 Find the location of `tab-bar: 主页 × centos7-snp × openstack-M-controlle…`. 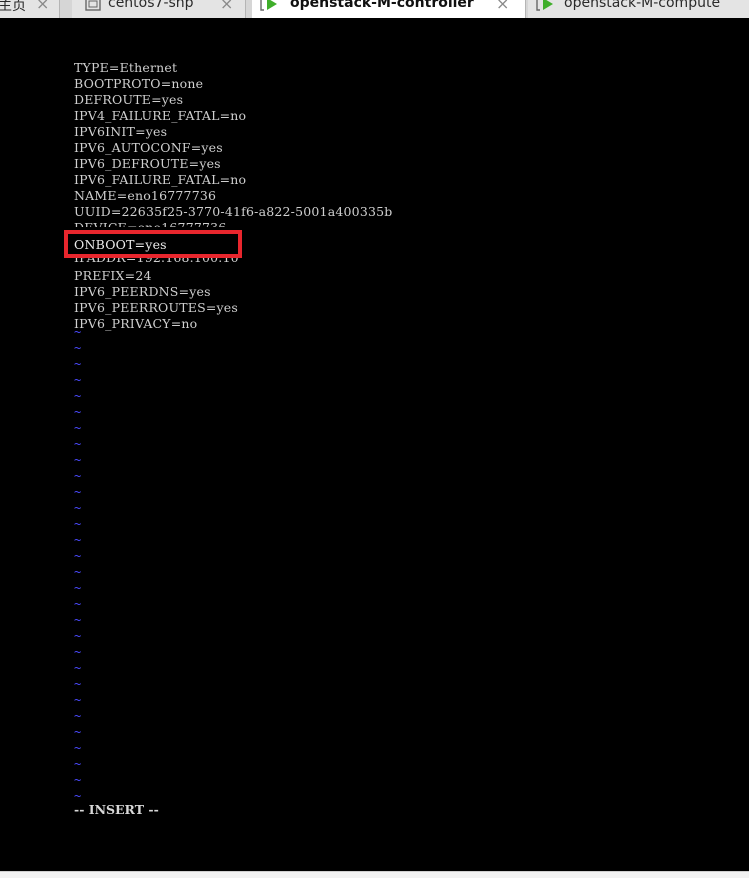

tab-bar: 主页 × centos7-snp × openstack-M-controlle… is located at coordinates (374, 9).